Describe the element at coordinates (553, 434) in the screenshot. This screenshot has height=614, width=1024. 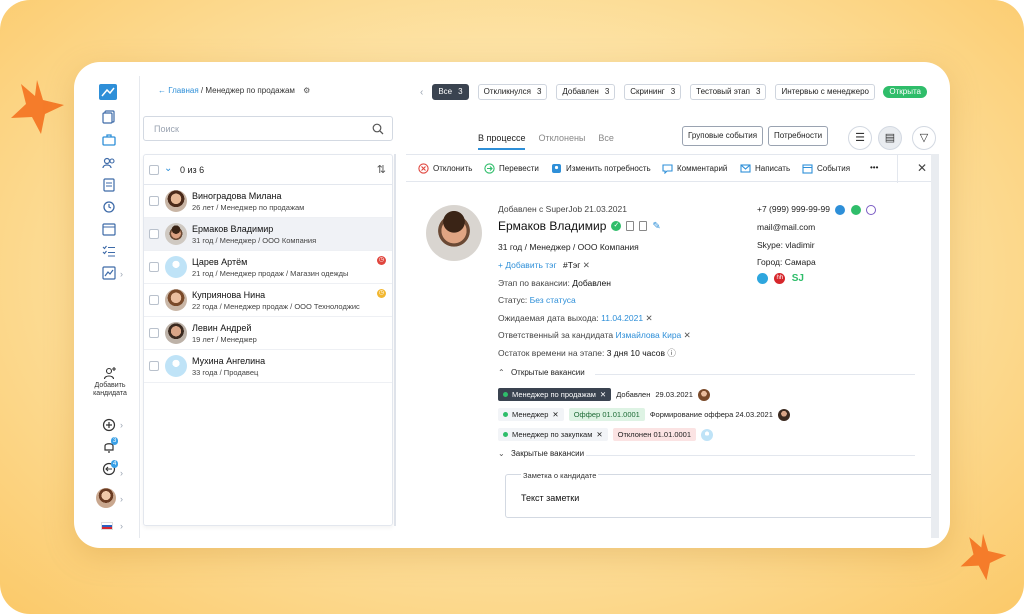
I see `vacancy-chip: Менеджер по закупкам ✕` at that location.